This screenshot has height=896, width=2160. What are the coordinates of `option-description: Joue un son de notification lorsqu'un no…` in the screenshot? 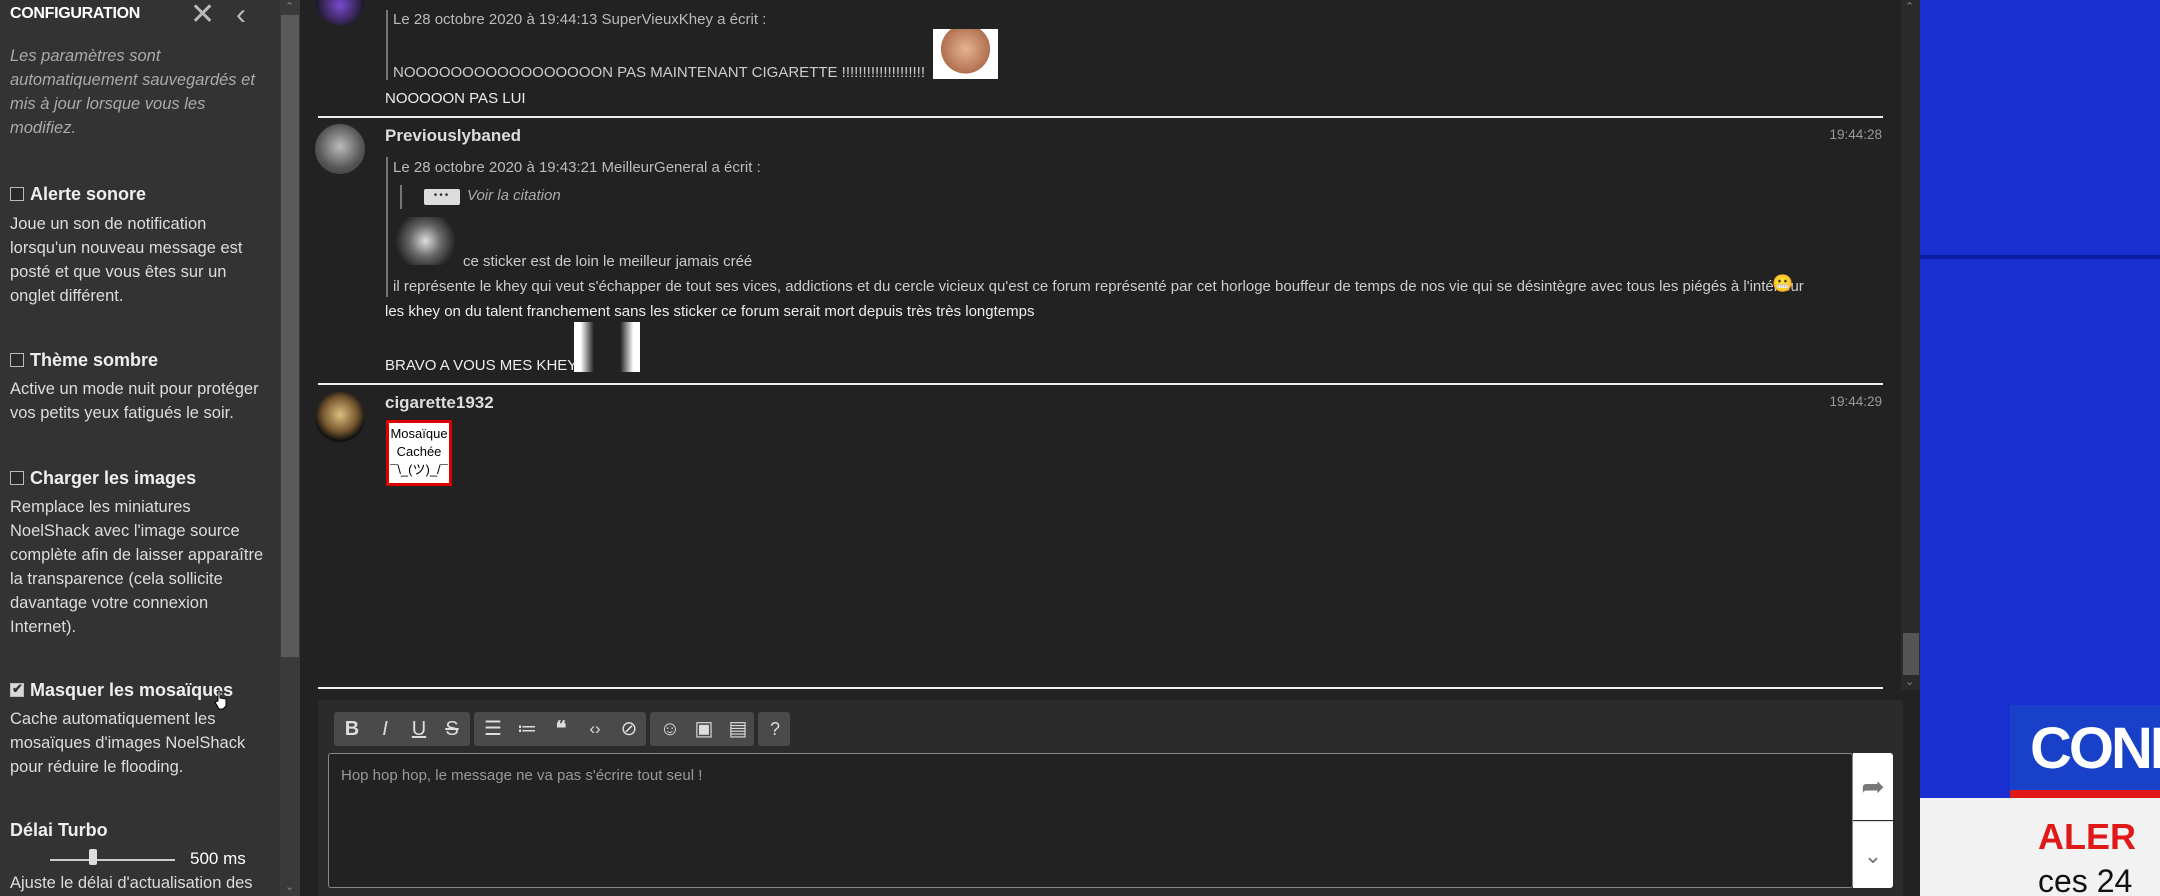 It's located at (126, 260).